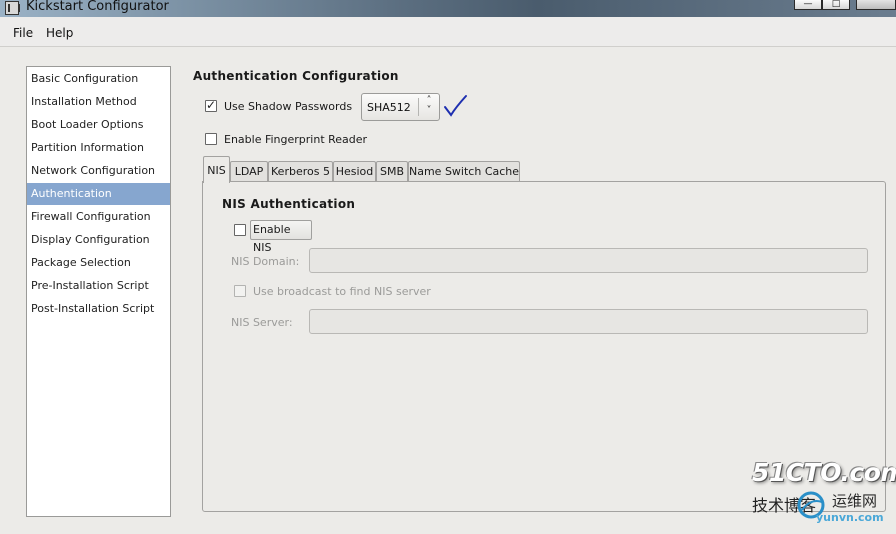  What do you see at coordinates (249, 171) in the screenshot?
I see `tab-ldap: LDAP` at bounding box center [249, 171].